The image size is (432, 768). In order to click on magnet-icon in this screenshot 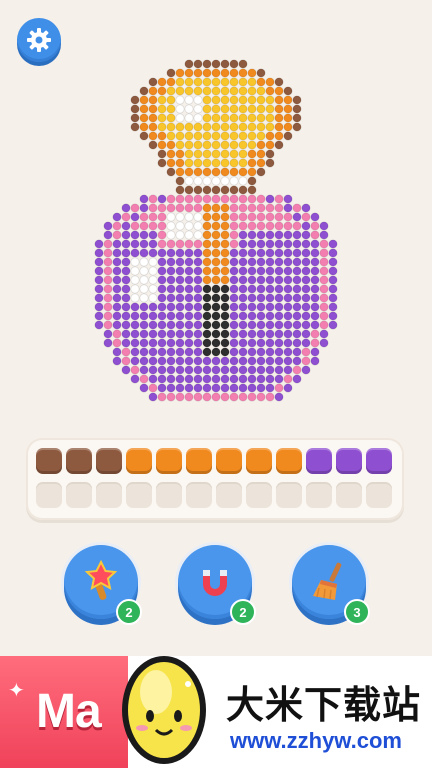, I will do `click(215, 583)`.